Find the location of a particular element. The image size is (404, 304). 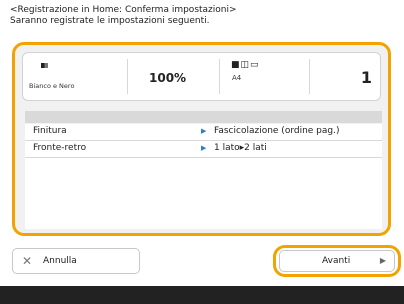

bottom-bar is located at coordinates (202, 295).